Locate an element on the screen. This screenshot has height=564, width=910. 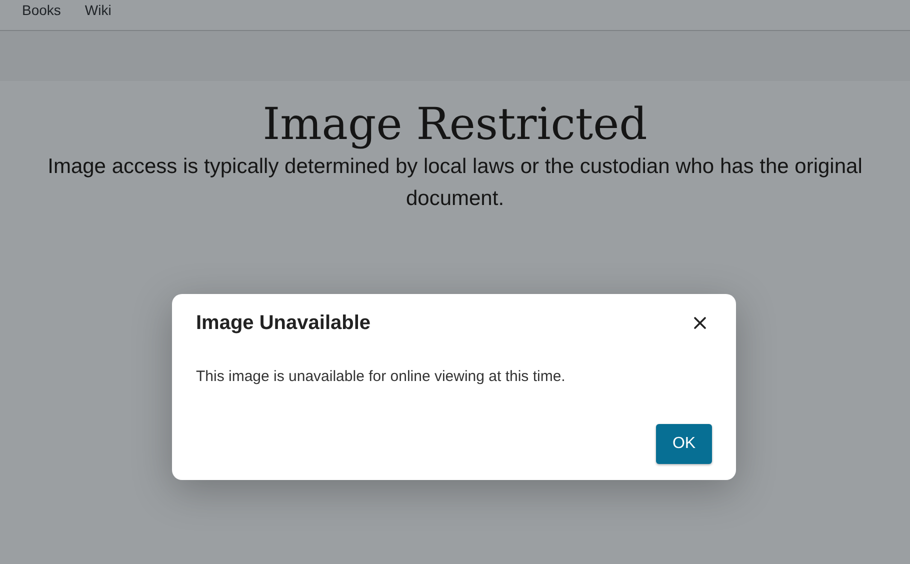
ok-button: OK is located at coordinates (684, 444).